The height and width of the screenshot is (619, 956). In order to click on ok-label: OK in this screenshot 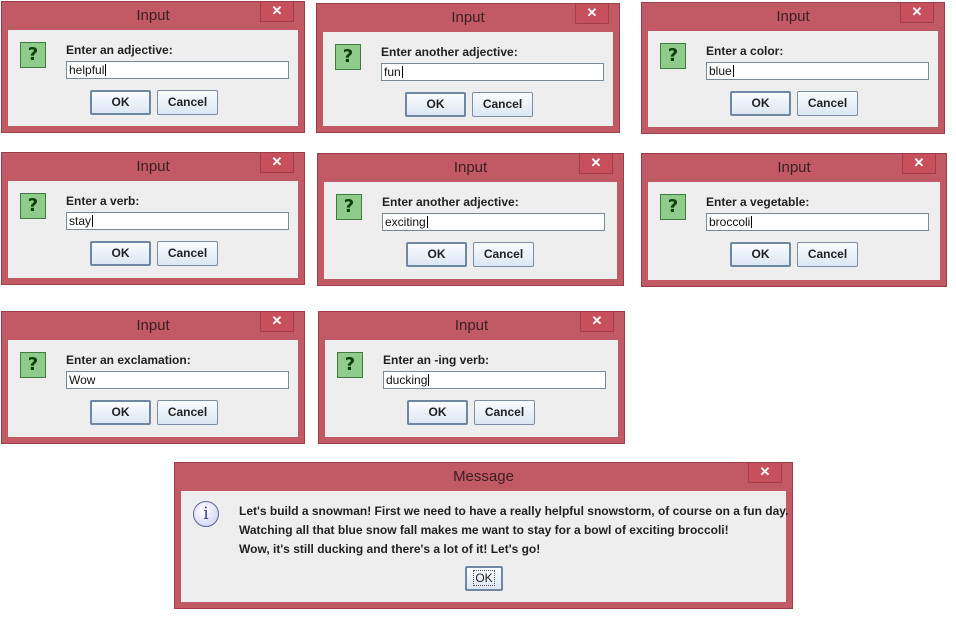, I will do `click(484, 578)`.